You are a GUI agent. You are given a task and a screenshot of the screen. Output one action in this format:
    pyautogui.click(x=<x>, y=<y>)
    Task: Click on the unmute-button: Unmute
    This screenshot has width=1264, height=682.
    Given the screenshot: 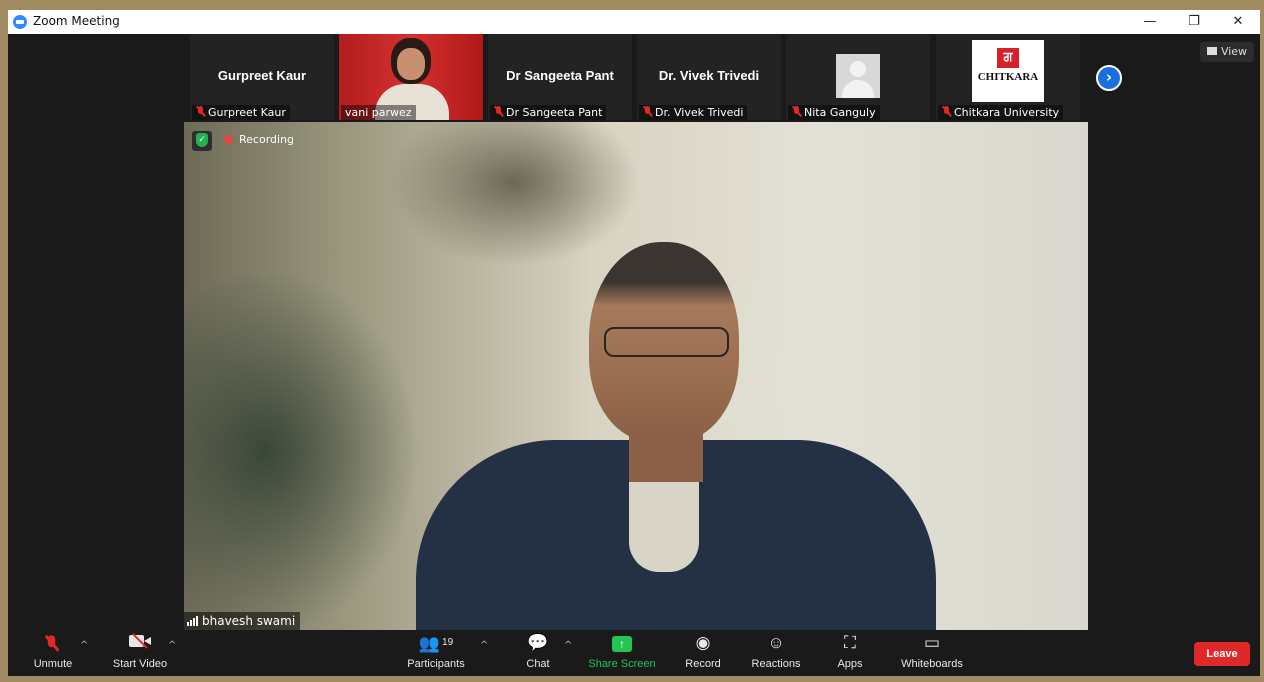 What is the action you would take?
    pyautogui.click(x=53, y=653)
    